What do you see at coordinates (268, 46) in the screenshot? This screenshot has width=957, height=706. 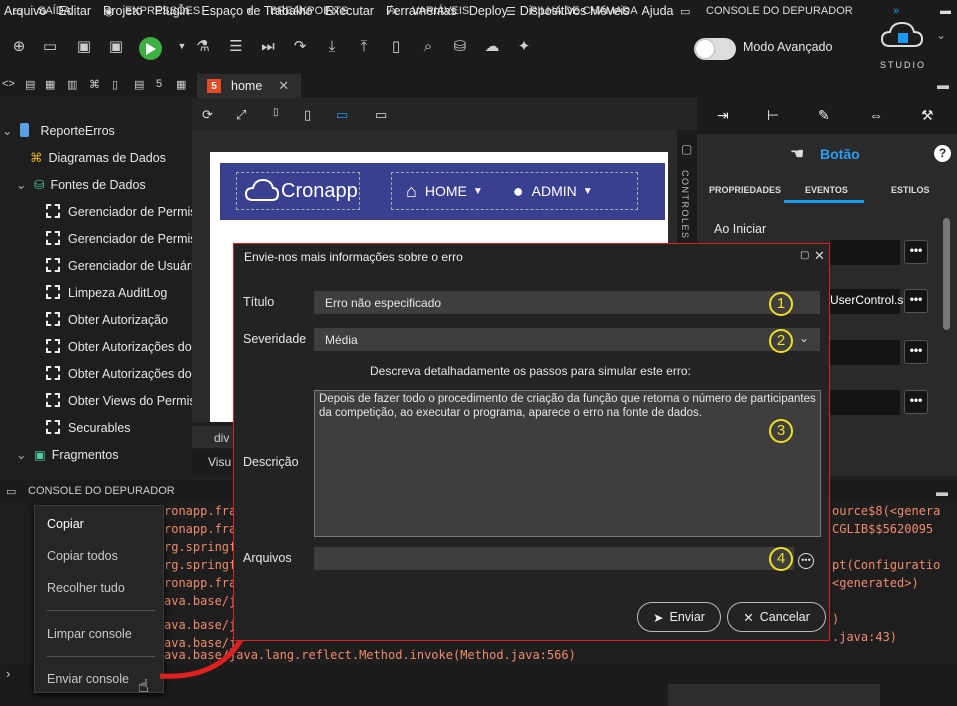 I see `step-icon: ⏭` at bounding box center [268, 46].